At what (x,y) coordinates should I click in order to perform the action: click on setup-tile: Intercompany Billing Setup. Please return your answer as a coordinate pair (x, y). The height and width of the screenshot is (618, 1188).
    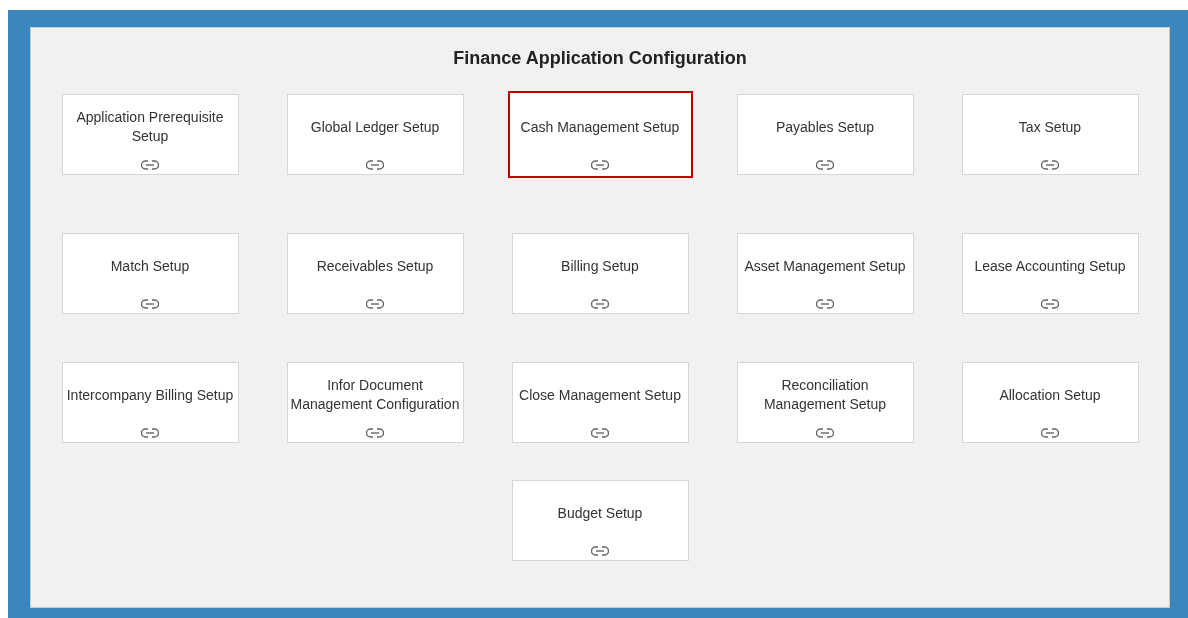
    Looking at the image, I should click on (150, 402).